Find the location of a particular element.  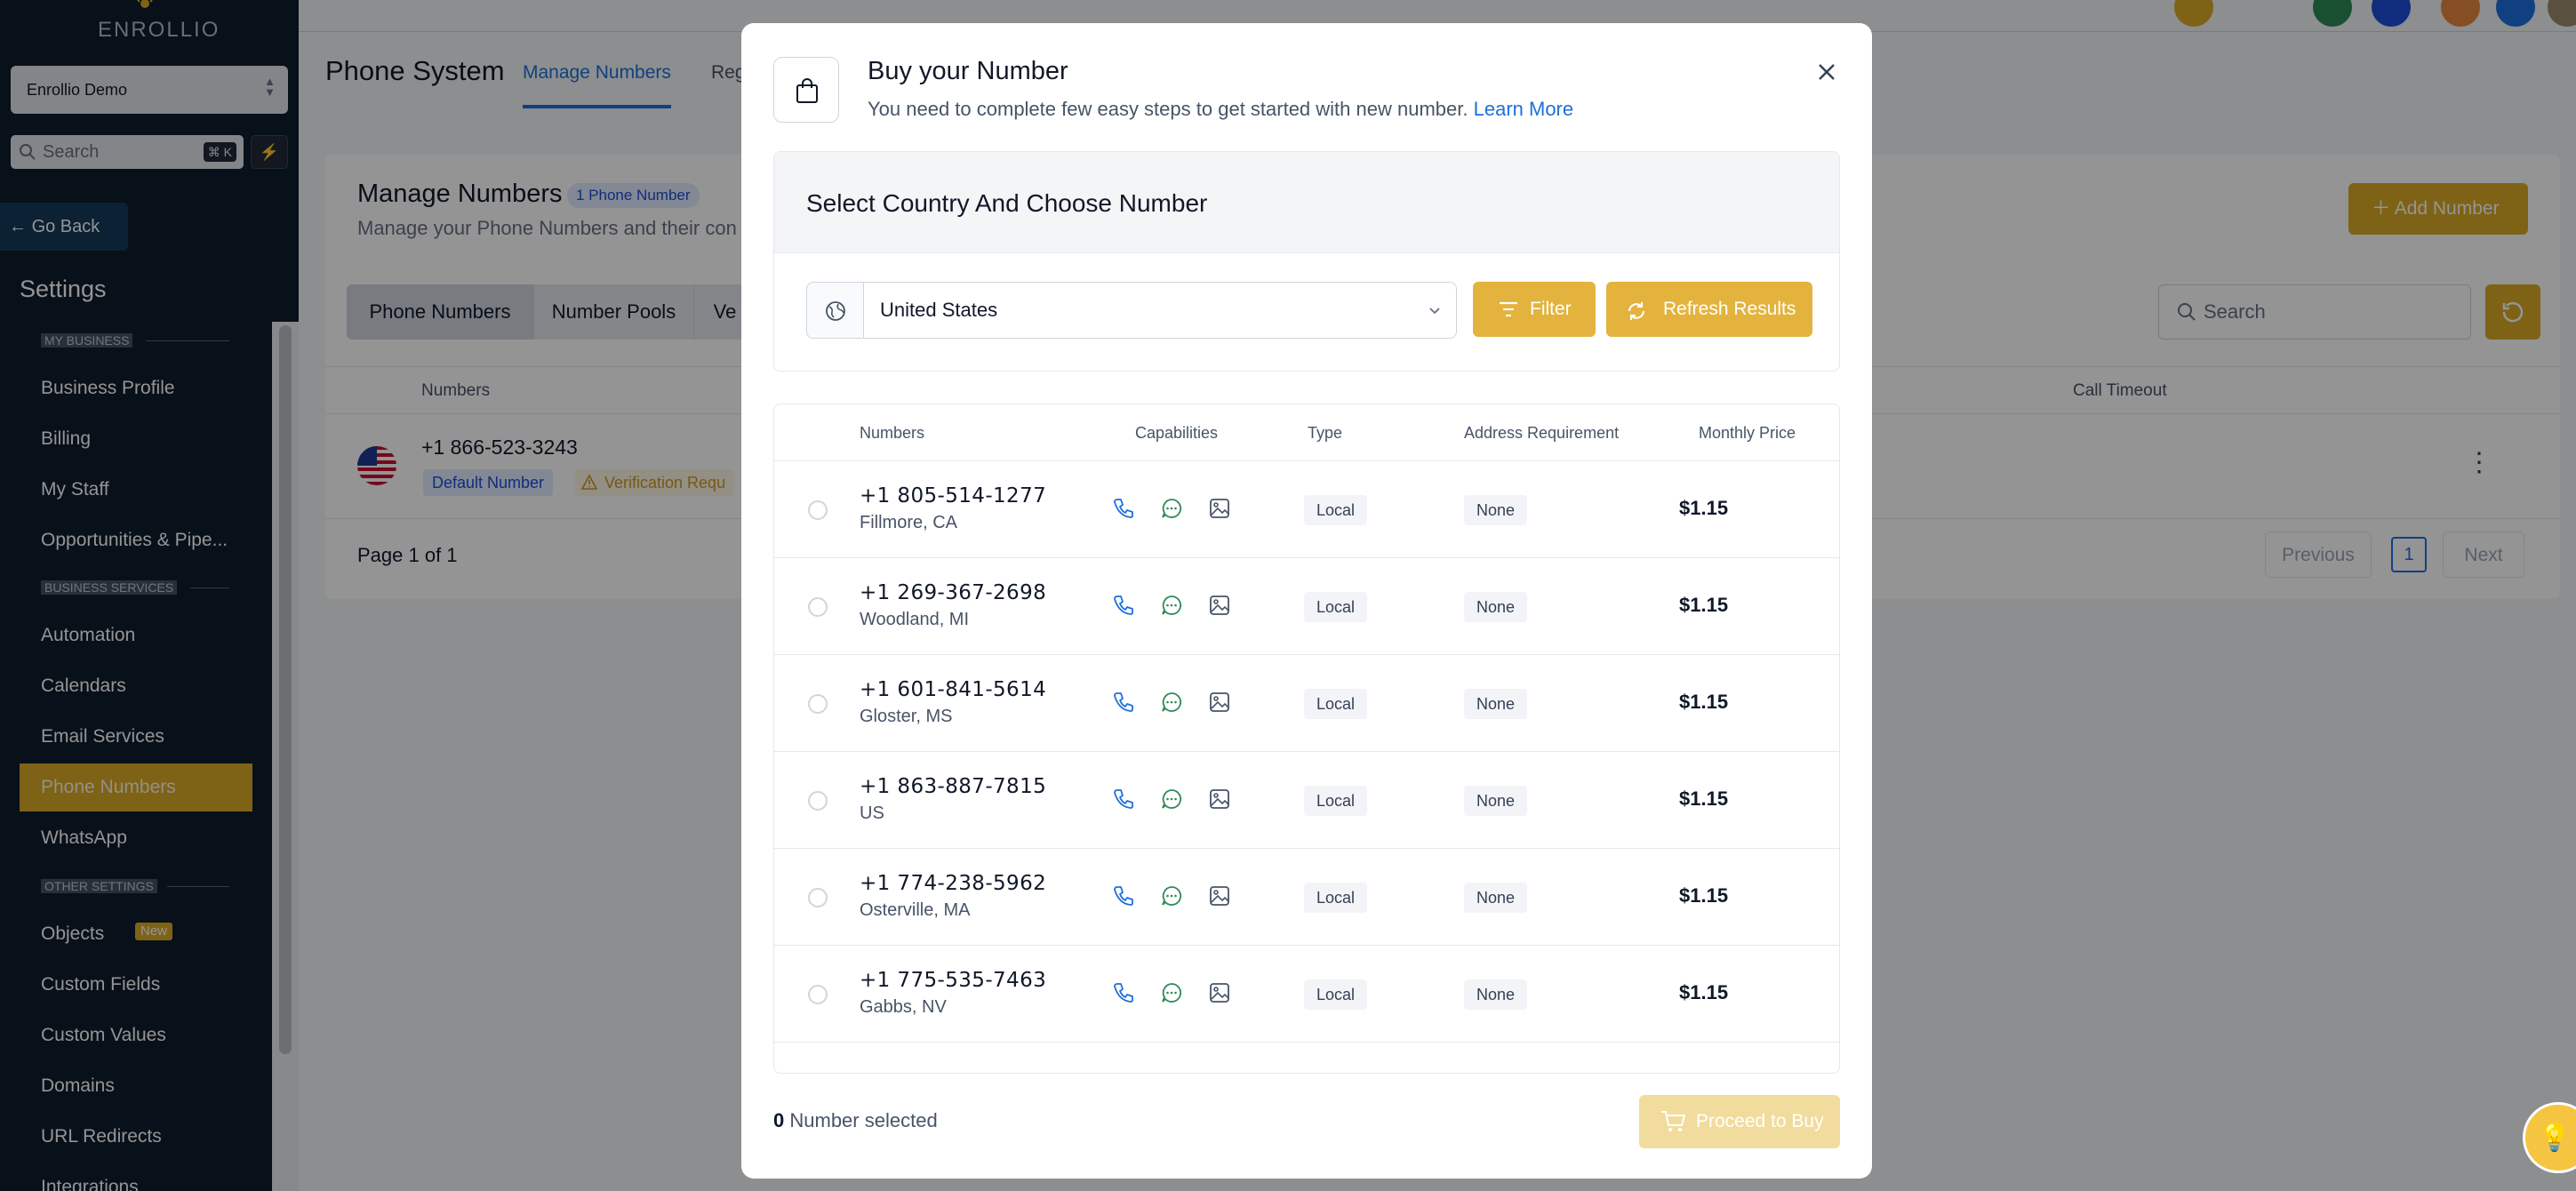

selection-count: 0 Number selected is located at coordinates (855, 1121).